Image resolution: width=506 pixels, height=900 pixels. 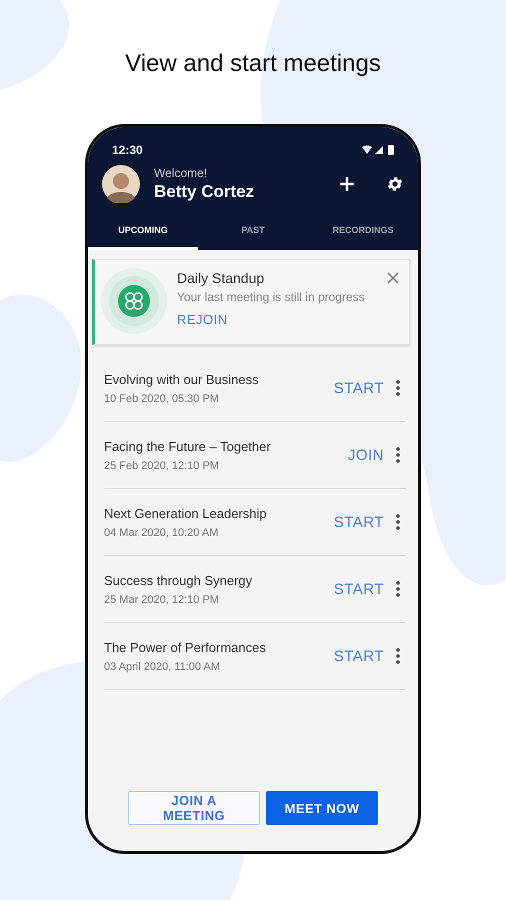 I want to click on rejoin-button: REJOIN, so click(x=202, y=319).